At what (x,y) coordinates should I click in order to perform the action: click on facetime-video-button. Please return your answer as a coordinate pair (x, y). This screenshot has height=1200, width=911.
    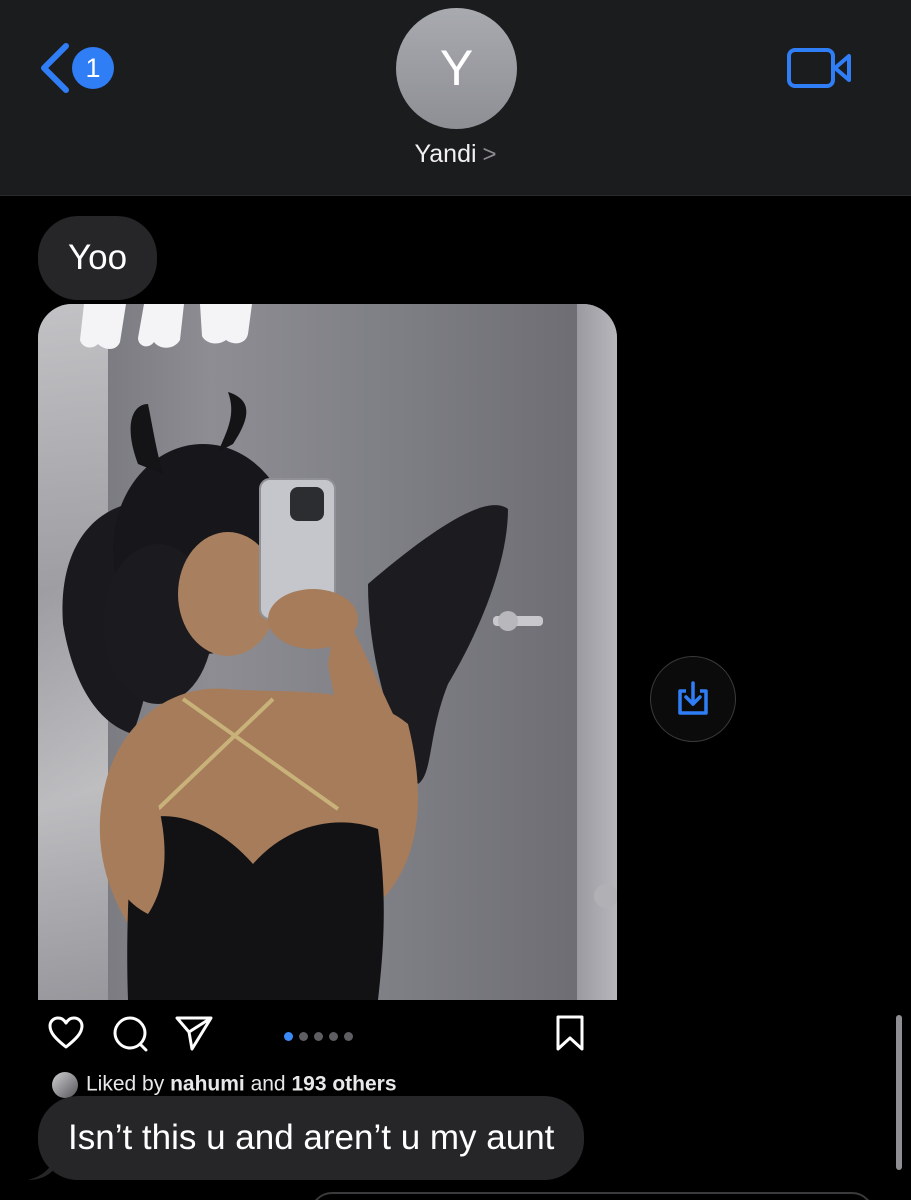
    Looking at the image, I should click on (820, 68).